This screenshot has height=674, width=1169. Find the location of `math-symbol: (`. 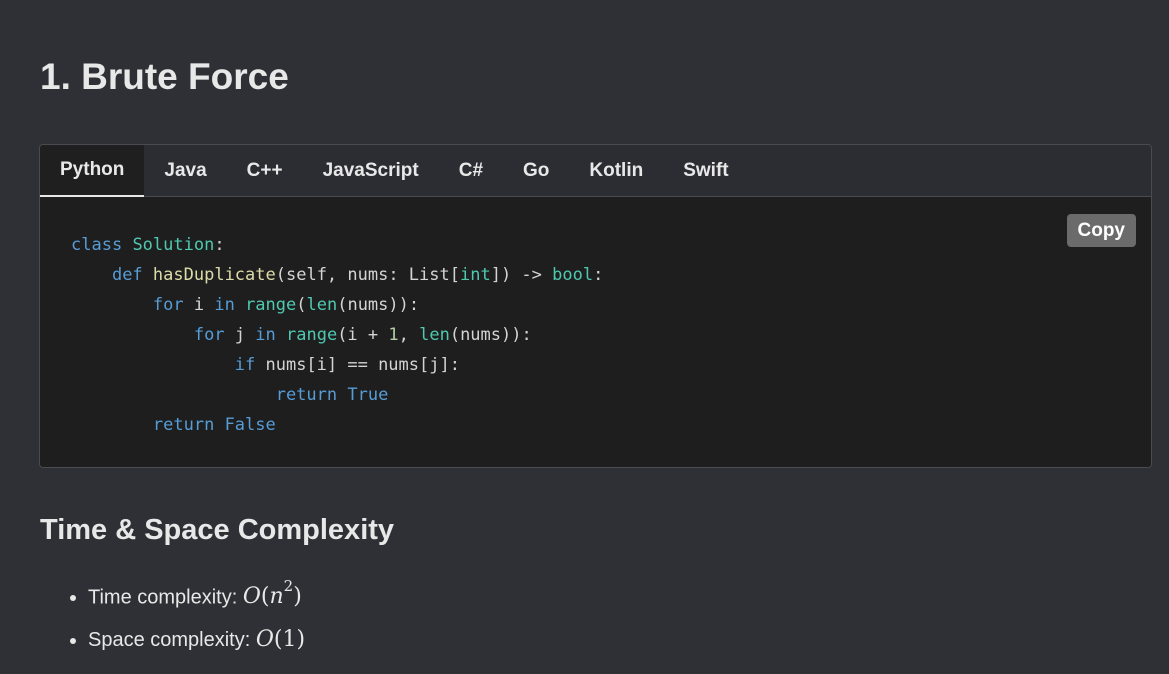

math-symbol: ( is located at coordinates (278, 639).